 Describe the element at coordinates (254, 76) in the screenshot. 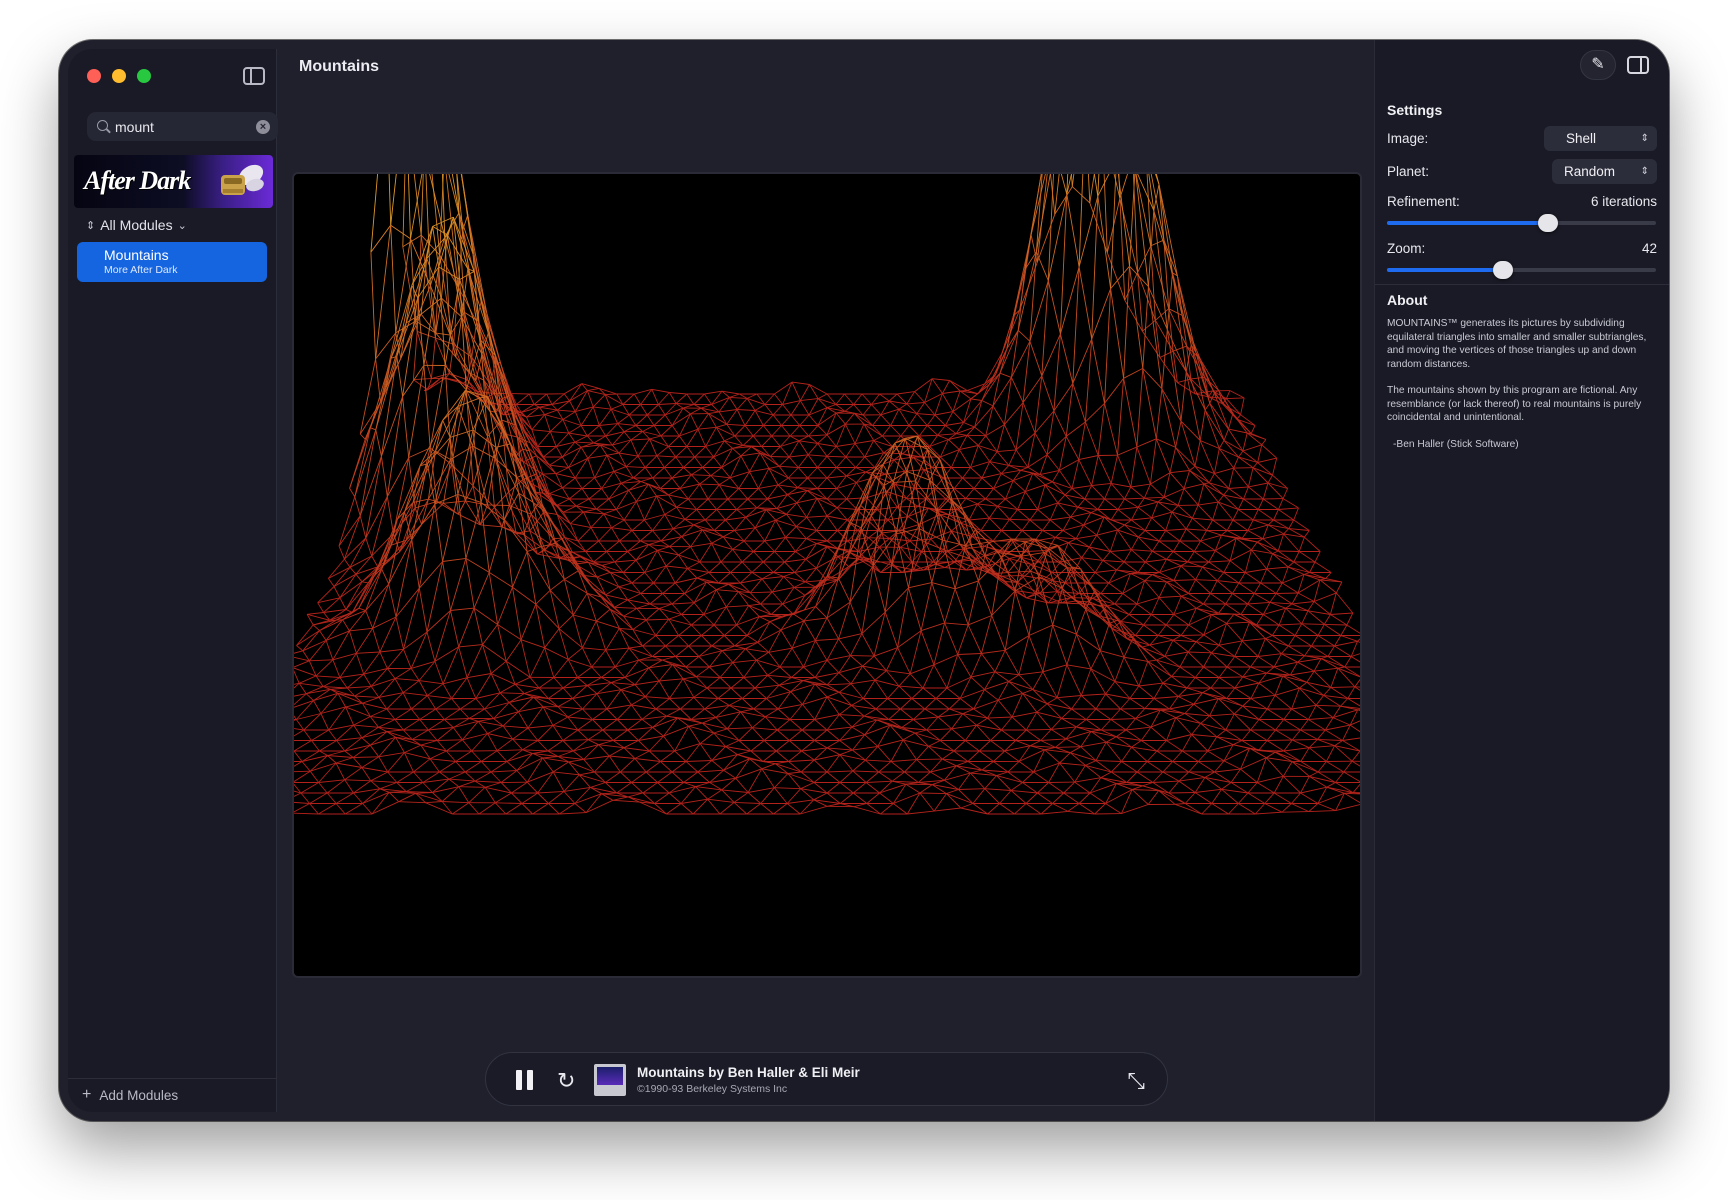

I see `sidebar-toggle-icon` at that location.